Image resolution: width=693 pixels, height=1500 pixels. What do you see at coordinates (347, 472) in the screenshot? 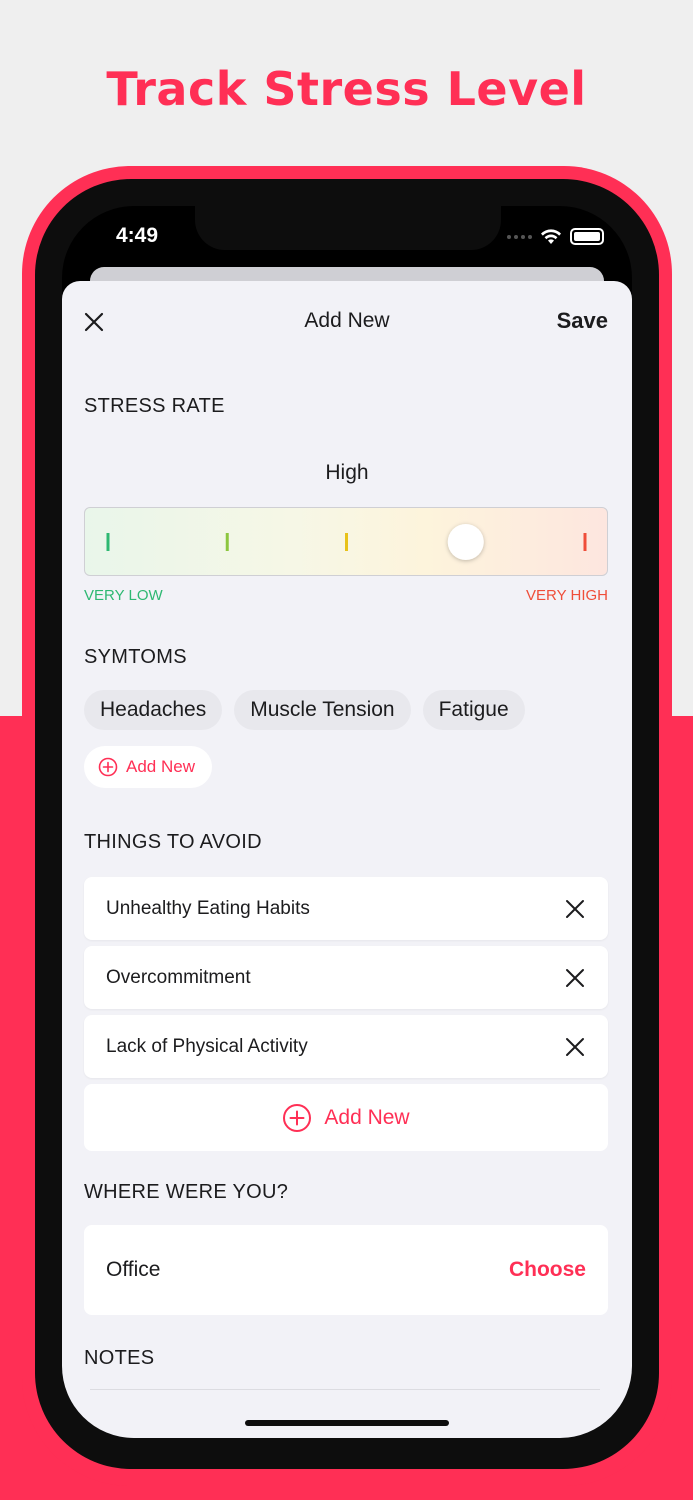
I see `stress-rate-value: High` at bounding box center [347, 472].